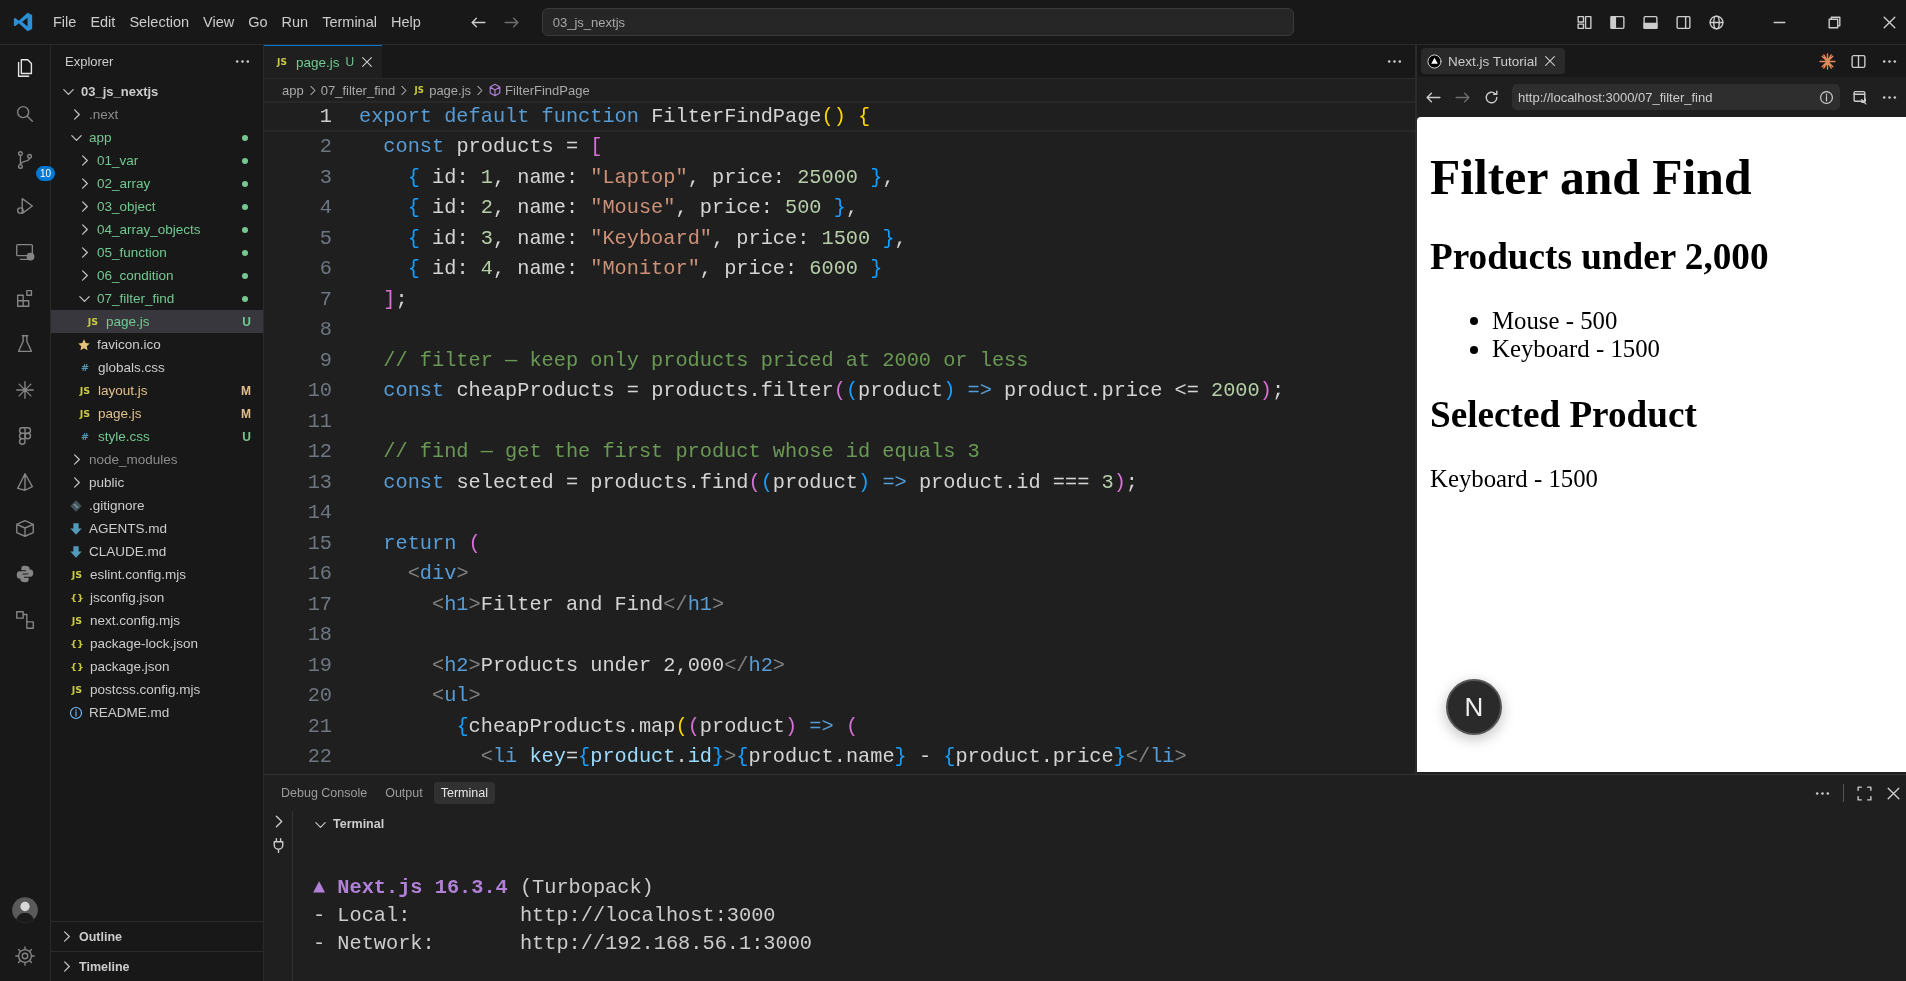  Describe the element at coordinates (404, 793) in the screenshot. I see `panel-tab: Output` at that location.